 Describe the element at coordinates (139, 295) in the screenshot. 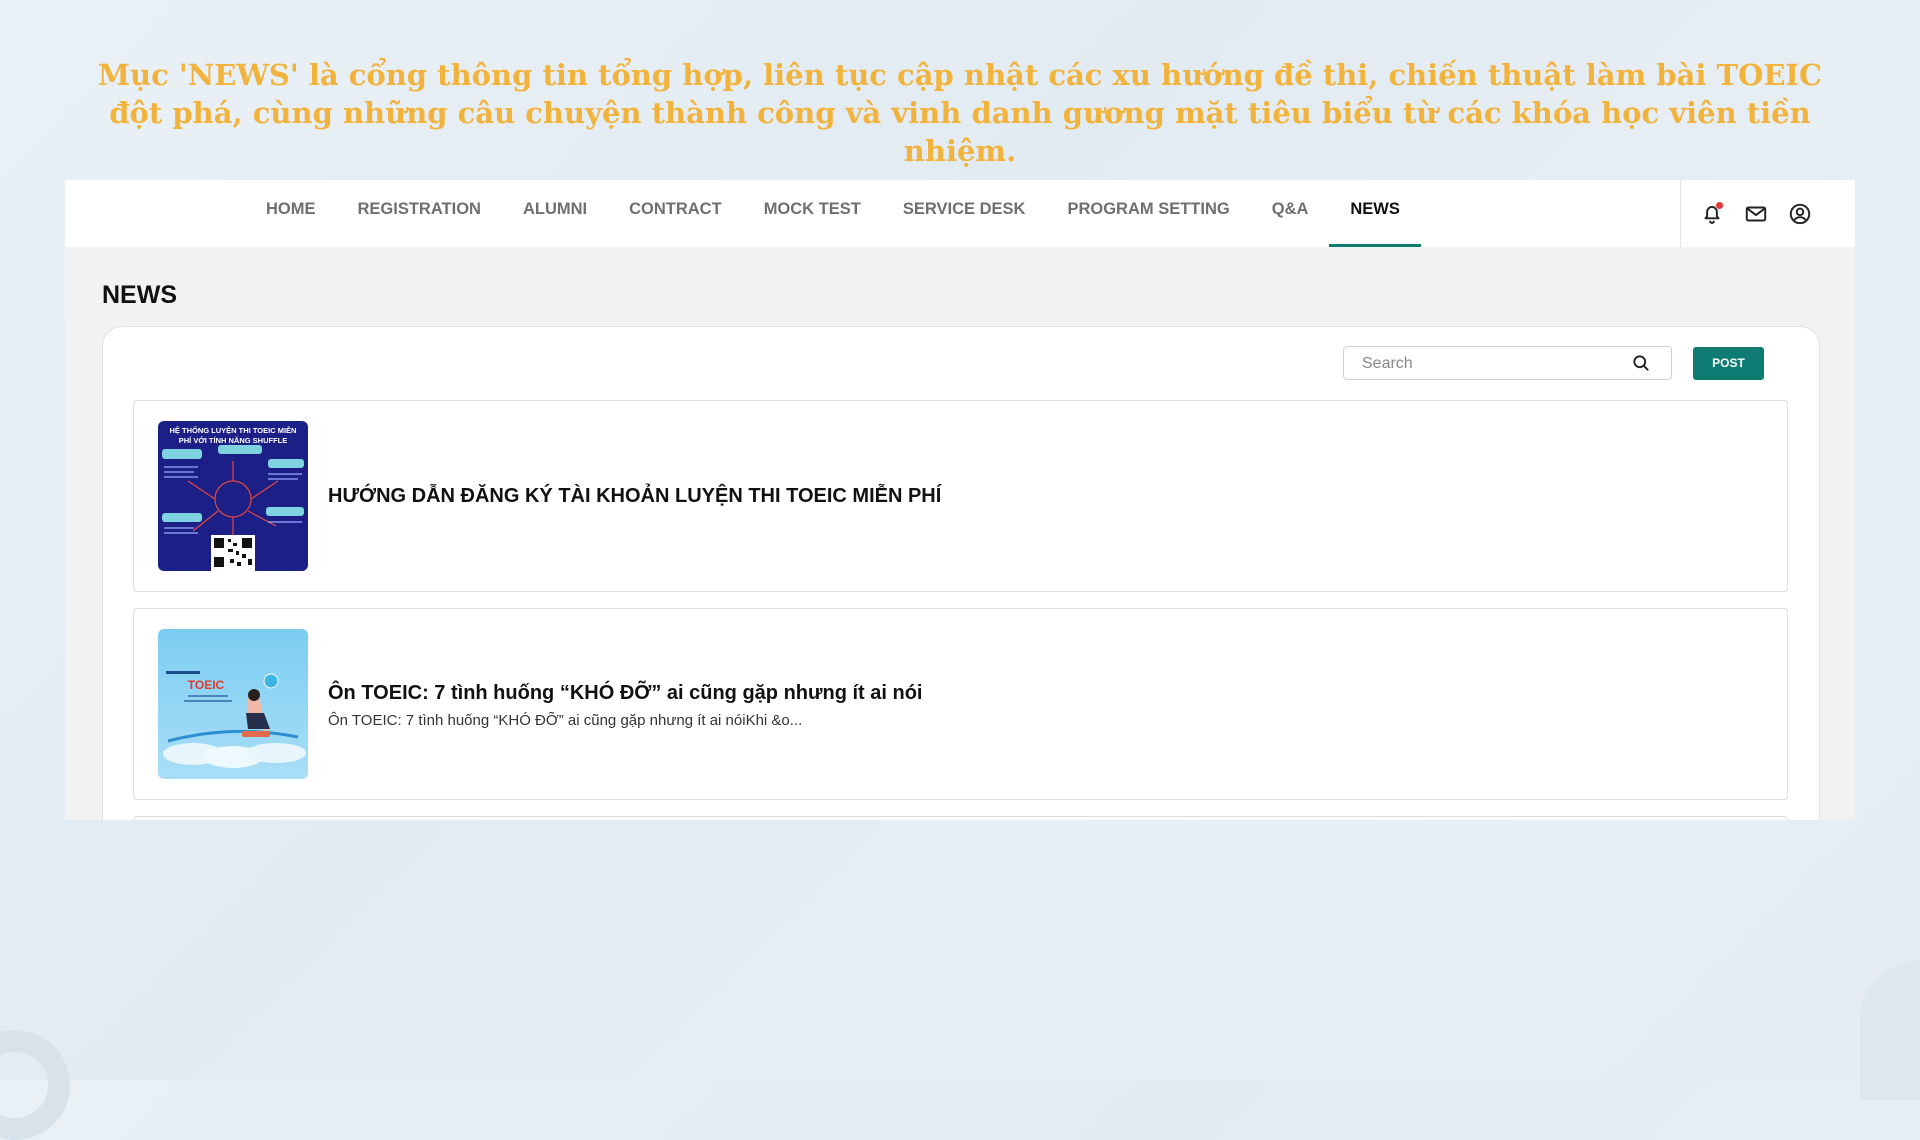

I see `page-title: NEWS` at that location.